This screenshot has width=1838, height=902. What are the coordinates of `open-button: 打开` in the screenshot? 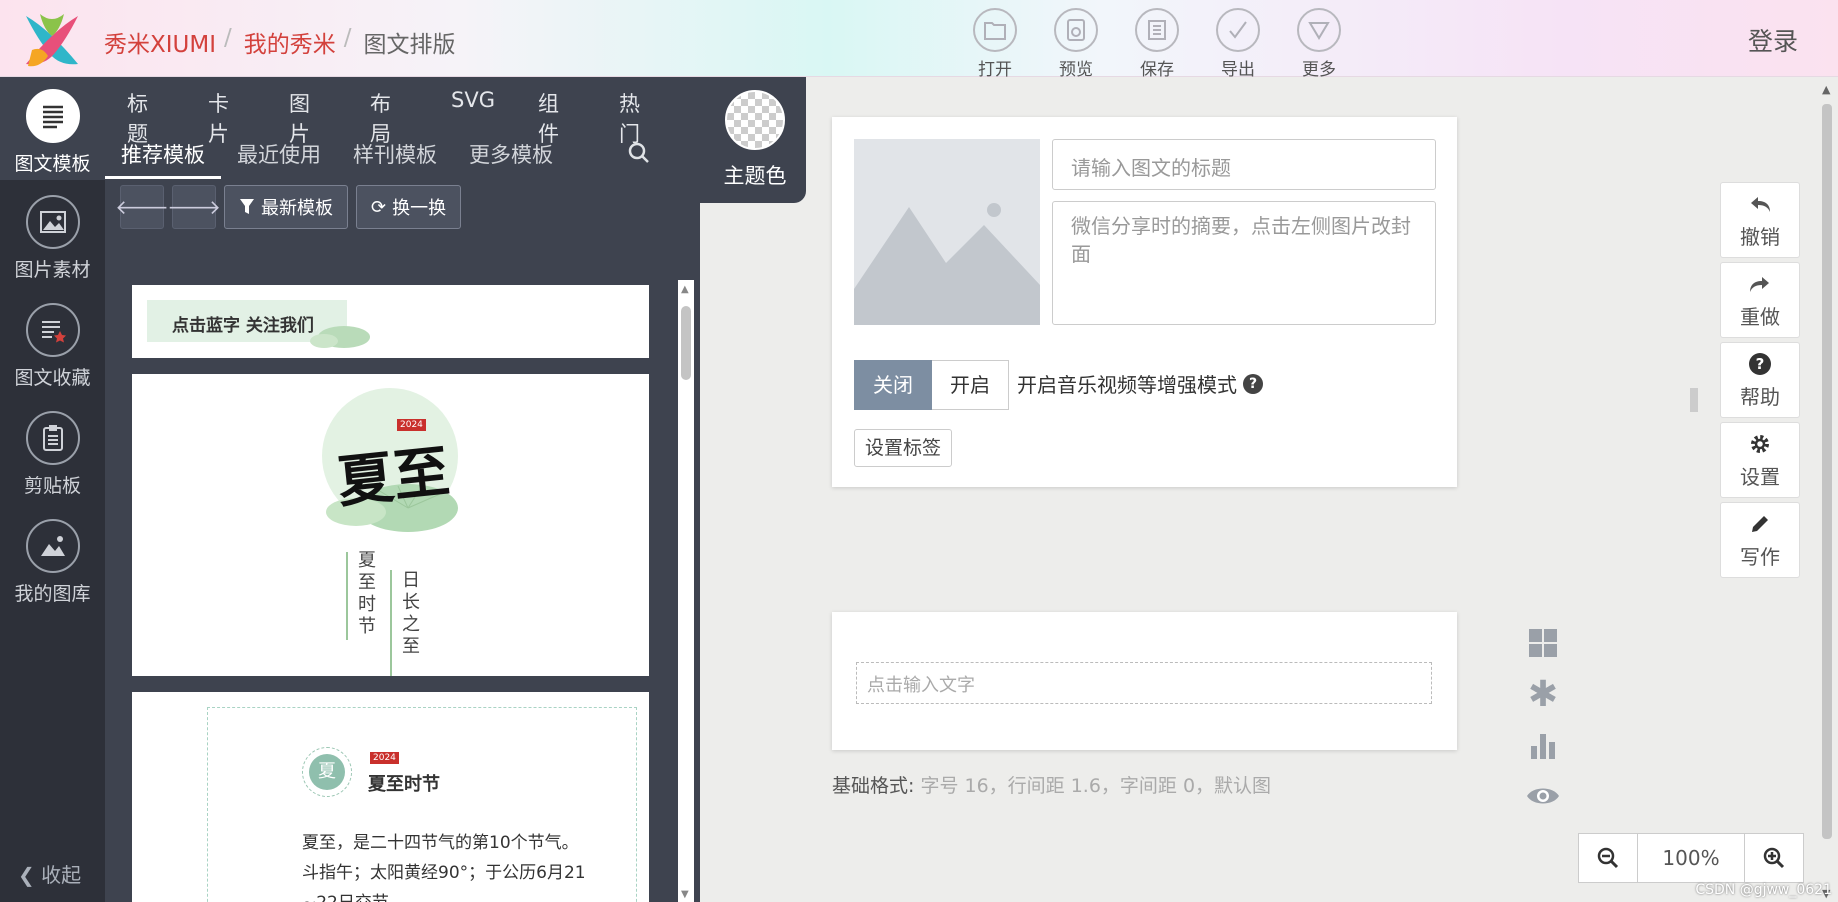 It's located at (995, 44).